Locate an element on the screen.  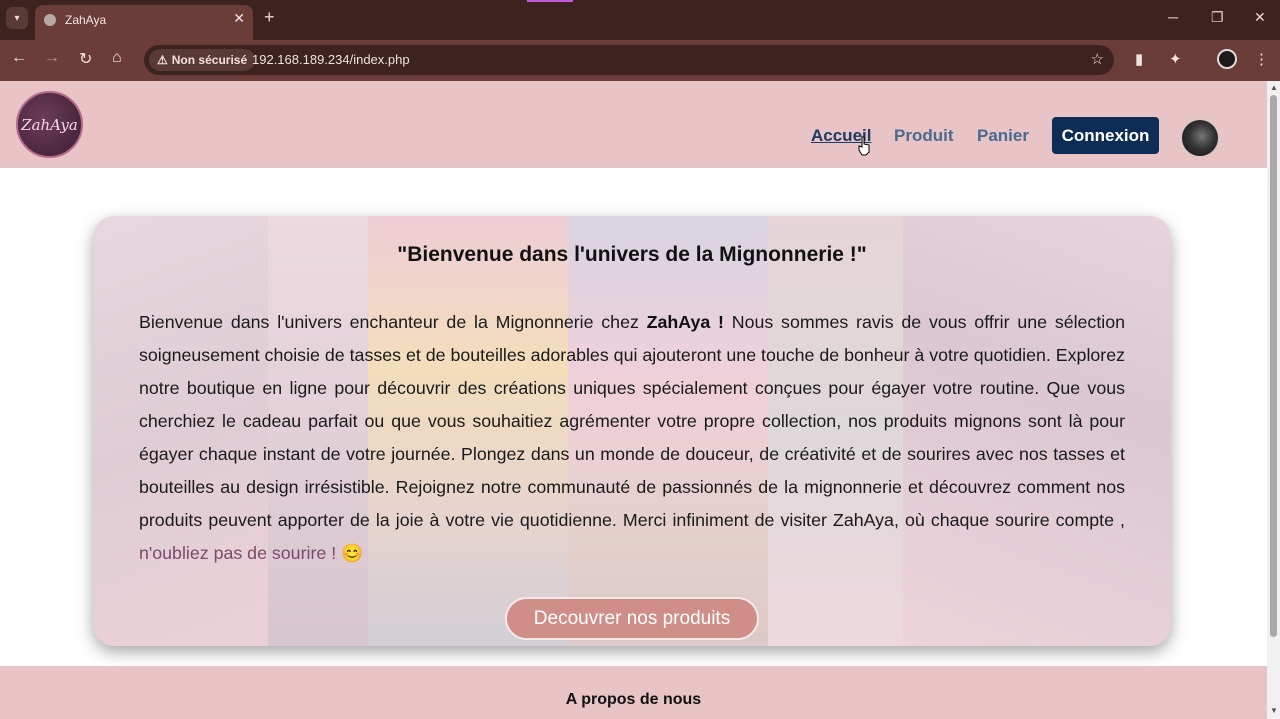
logo-text: ZahAya is located at coordinates (49, 124).